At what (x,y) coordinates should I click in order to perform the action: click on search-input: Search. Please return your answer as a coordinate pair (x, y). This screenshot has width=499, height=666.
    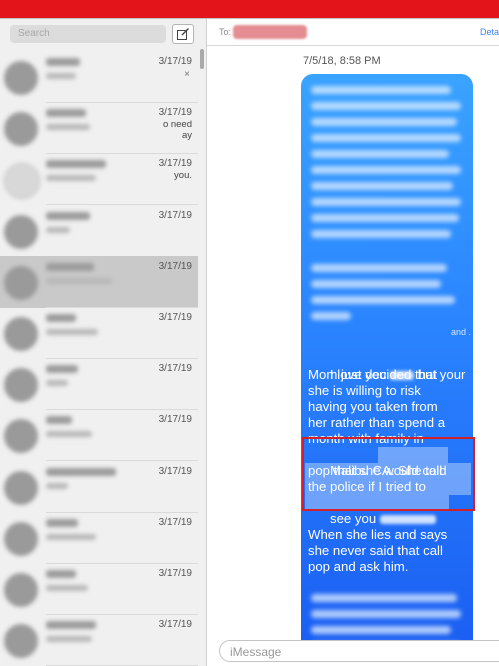
    Looking at the image, I should click on (88, 34).